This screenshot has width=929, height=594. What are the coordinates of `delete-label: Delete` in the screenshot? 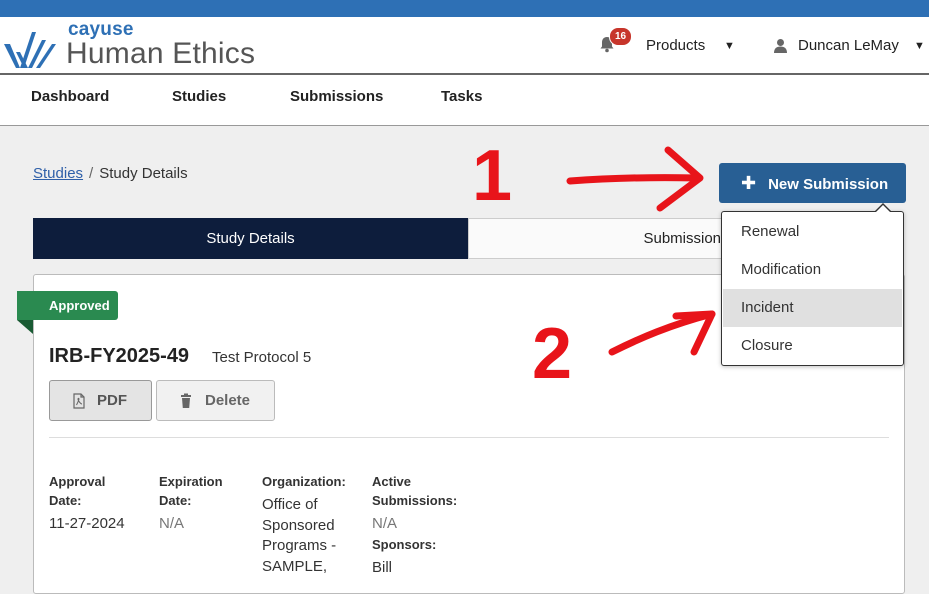 It's located at (228, 400).